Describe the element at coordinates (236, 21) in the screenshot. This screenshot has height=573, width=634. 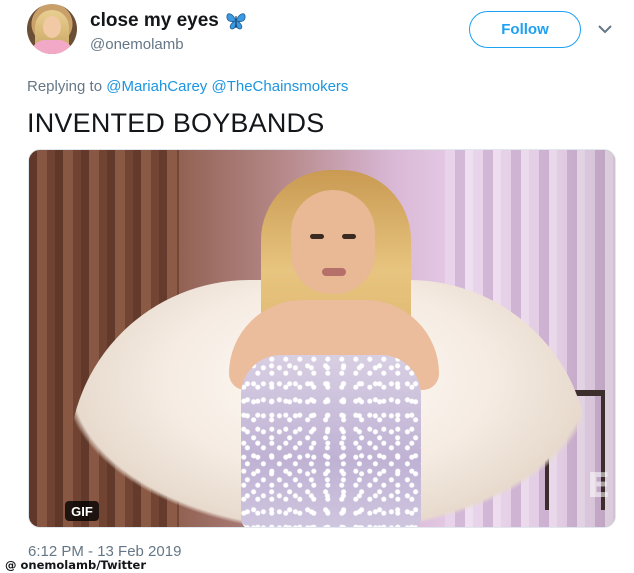
I see `butterfly-icon` at that location.